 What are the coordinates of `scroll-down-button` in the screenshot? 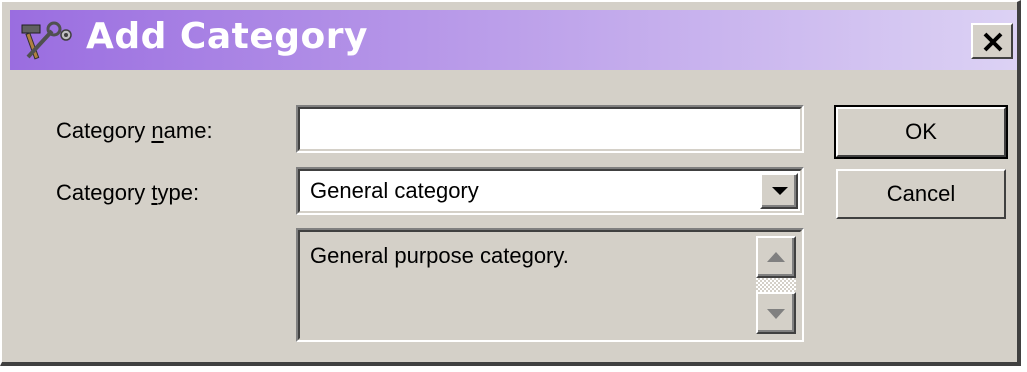 It's located at (776, 313).